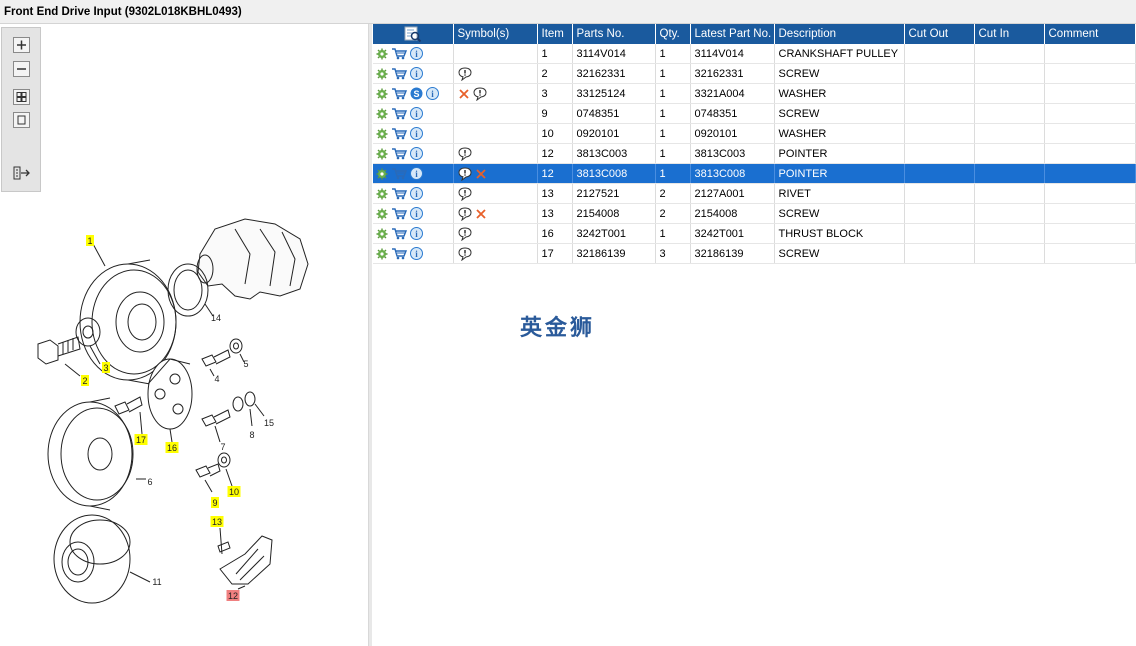  I want to click on callout-label: 5, so click(245, 364).